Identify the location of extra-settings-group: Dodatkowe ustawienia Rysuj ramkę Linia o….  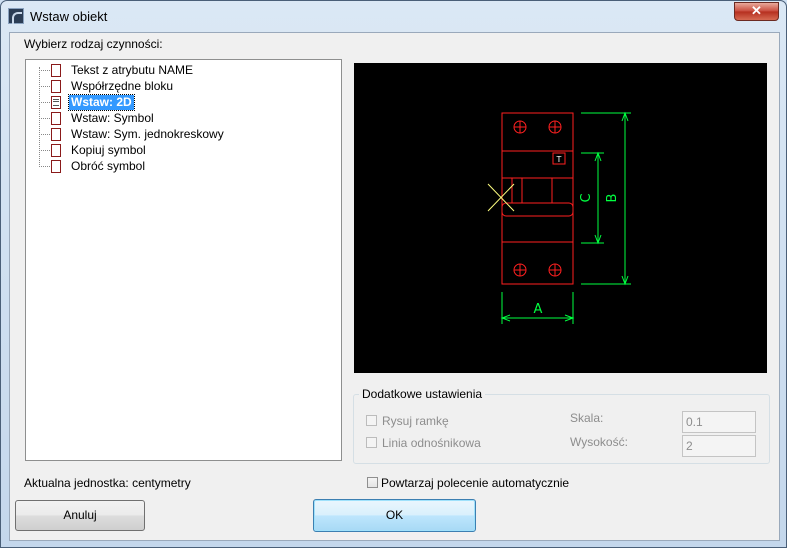
(561, 425).